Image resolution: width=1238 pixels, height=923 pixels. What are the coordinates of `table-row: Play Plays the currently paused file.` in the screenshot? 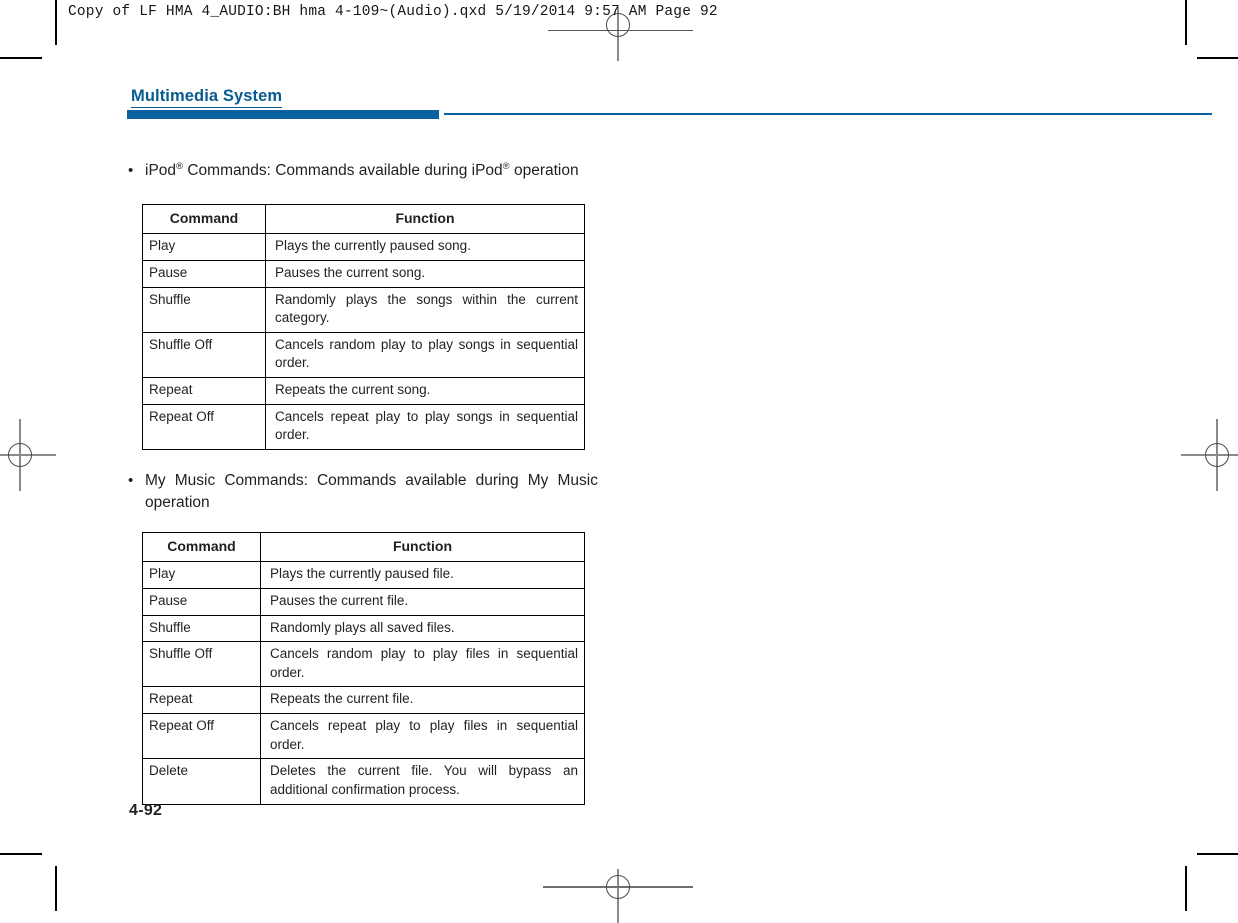 It's located at (363, 575).